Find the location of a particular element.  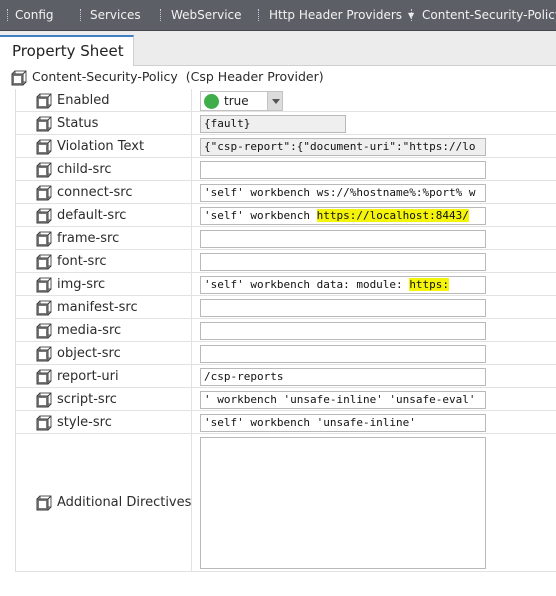

img-src-text: 'self' workbench data: module: is located at coordinates (307, 284).